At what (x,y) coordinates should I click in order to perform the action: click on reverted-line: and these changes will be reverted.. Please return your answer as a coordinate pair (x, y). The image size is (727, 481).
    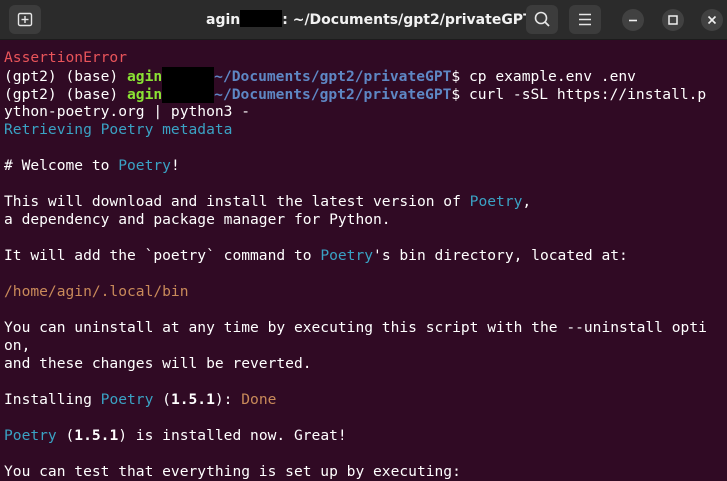
    Looking at the image, I should click on (158, 363).